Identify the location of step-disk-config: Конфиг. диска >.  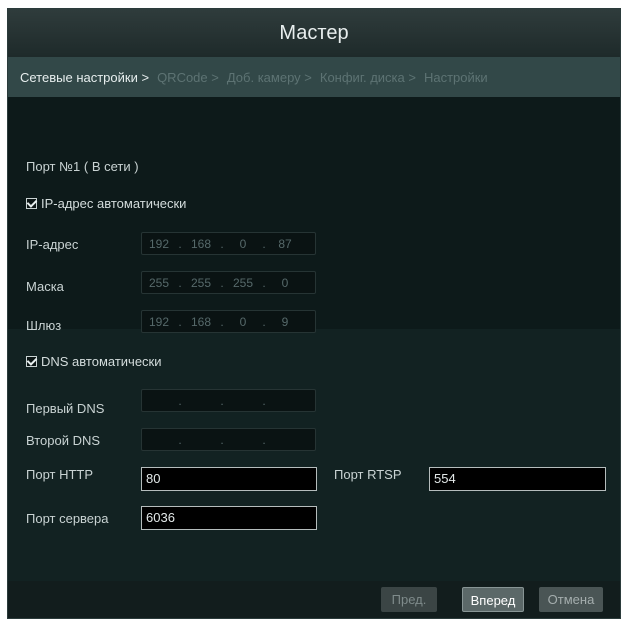
(367, 77).